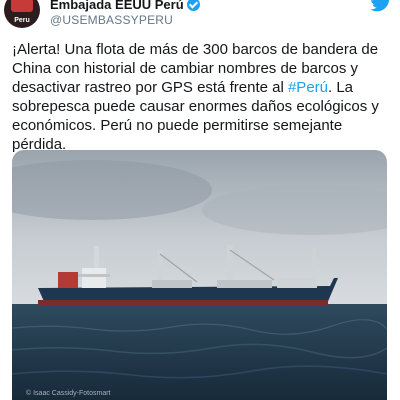  I want to click on avatar-label: Peru, so click(22, 20).